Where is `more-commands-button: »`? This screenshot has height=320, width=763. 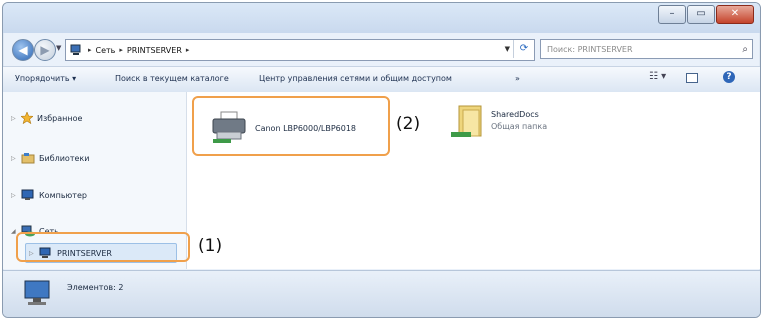 more-commands-button: » is located at coordinates (517, 78).